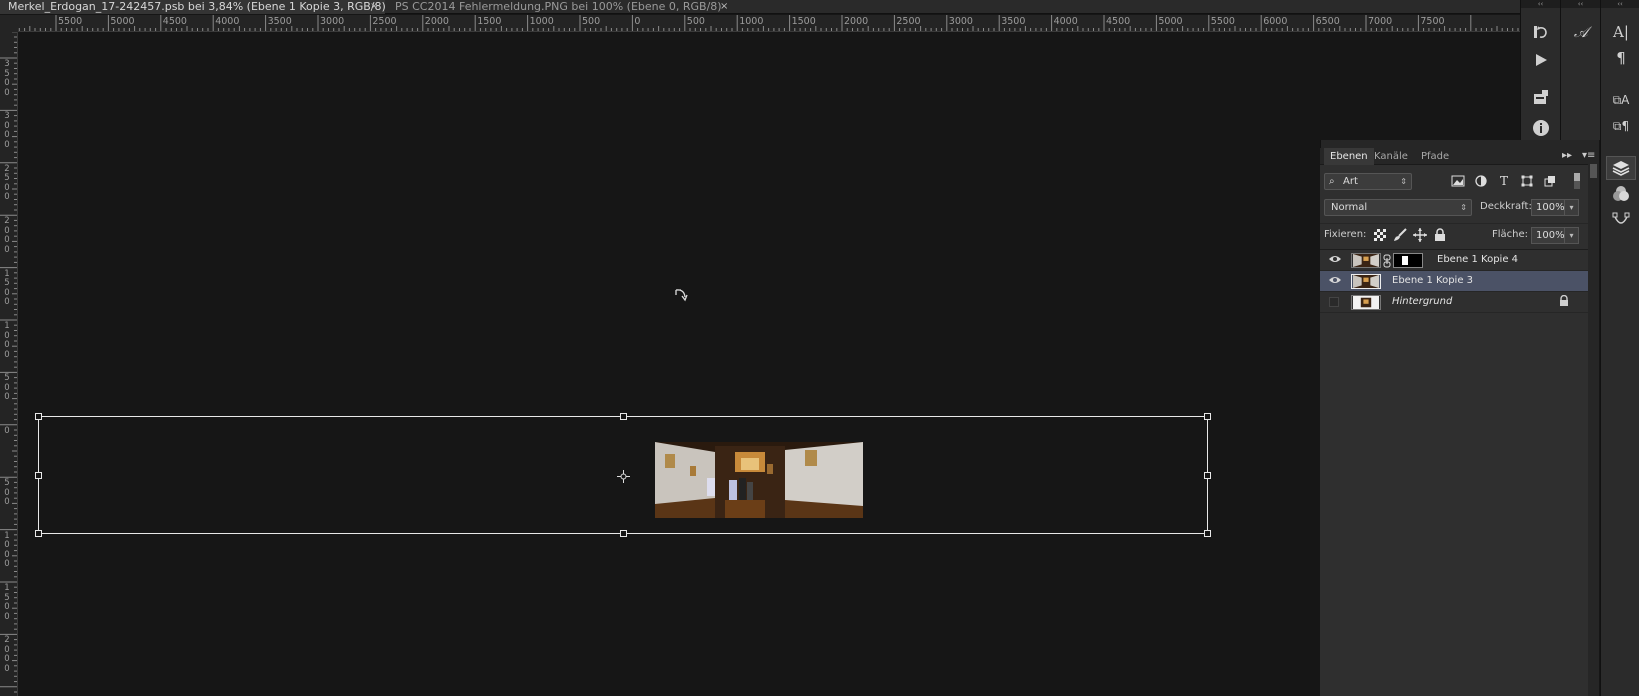  I want to click on tab-layers: Ebenen, so click(1349, 156).